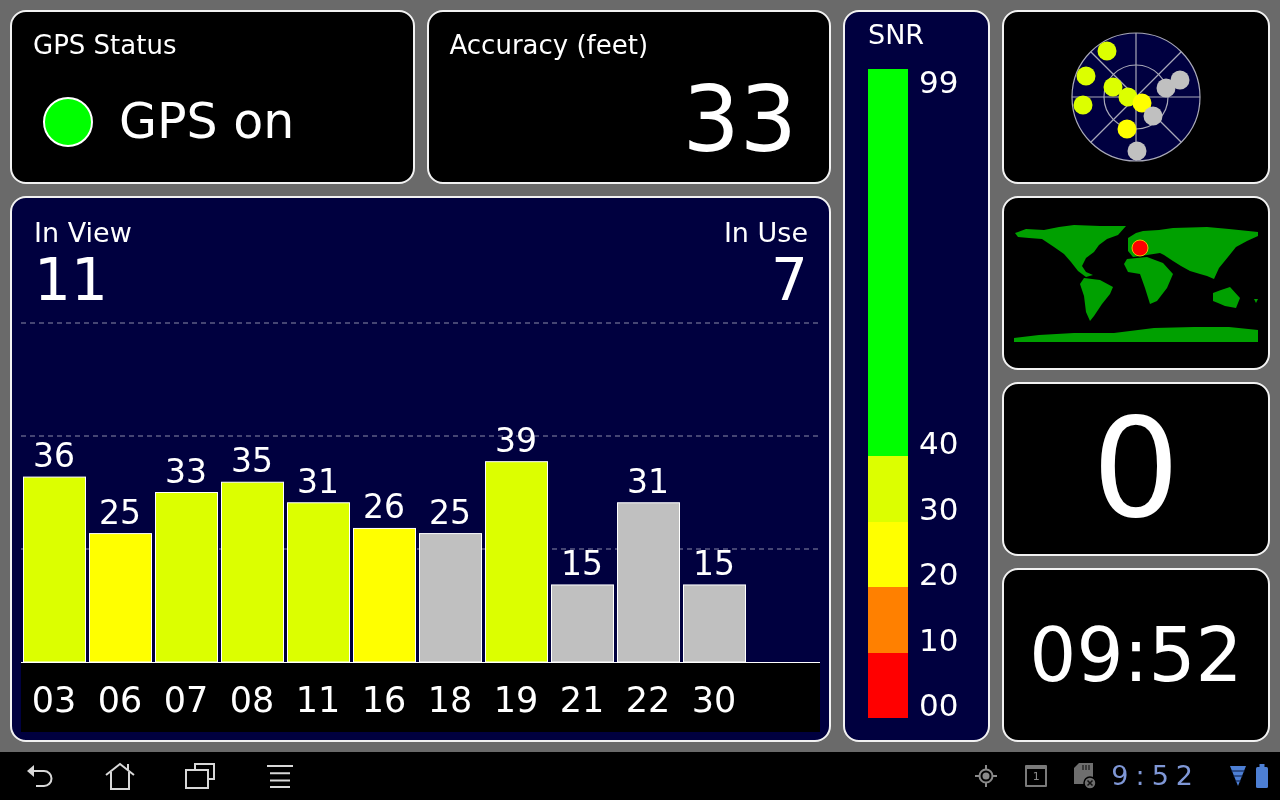 This screenshot has width=1280, height=800. I want to click on accuracy-value: 33, so click(739, 120).